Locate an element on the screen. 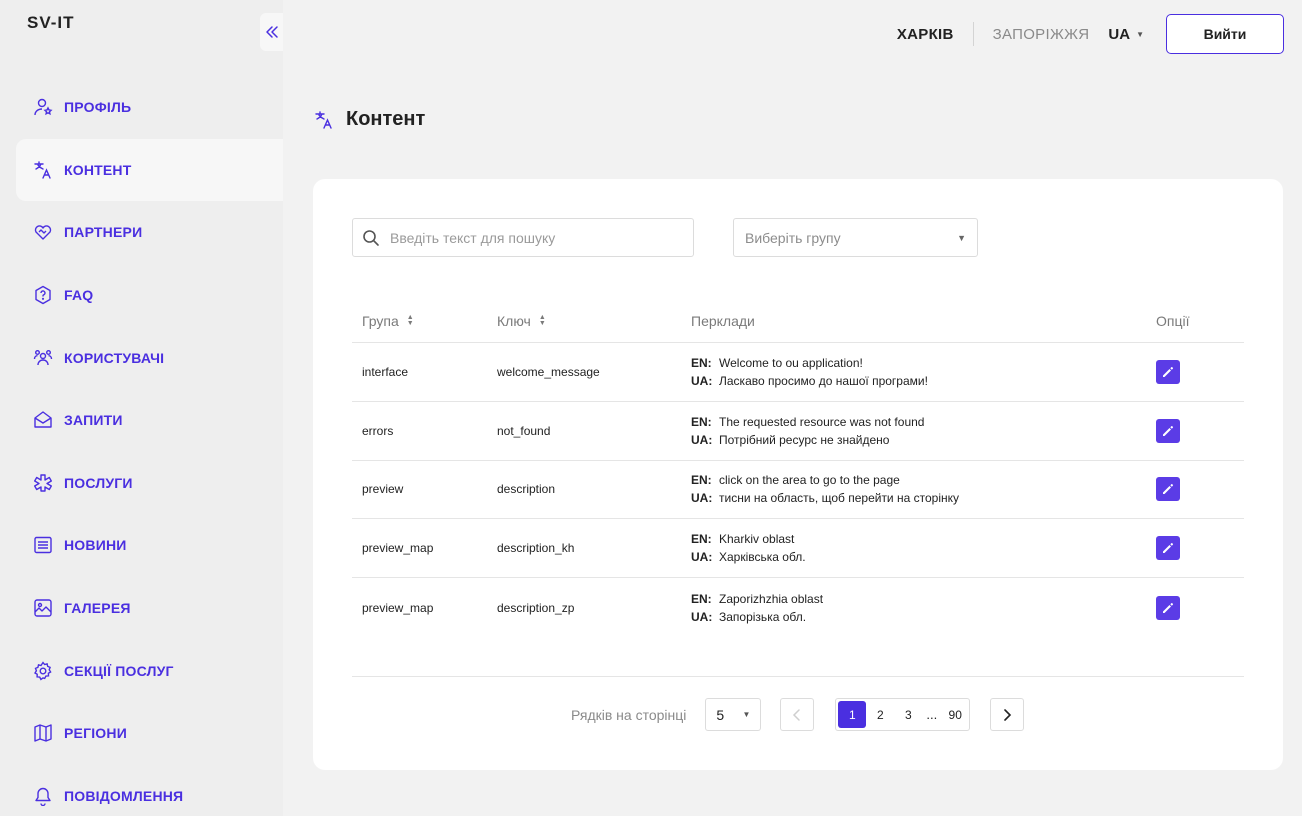  asterisk-icon is located at coordinates (43, 483).